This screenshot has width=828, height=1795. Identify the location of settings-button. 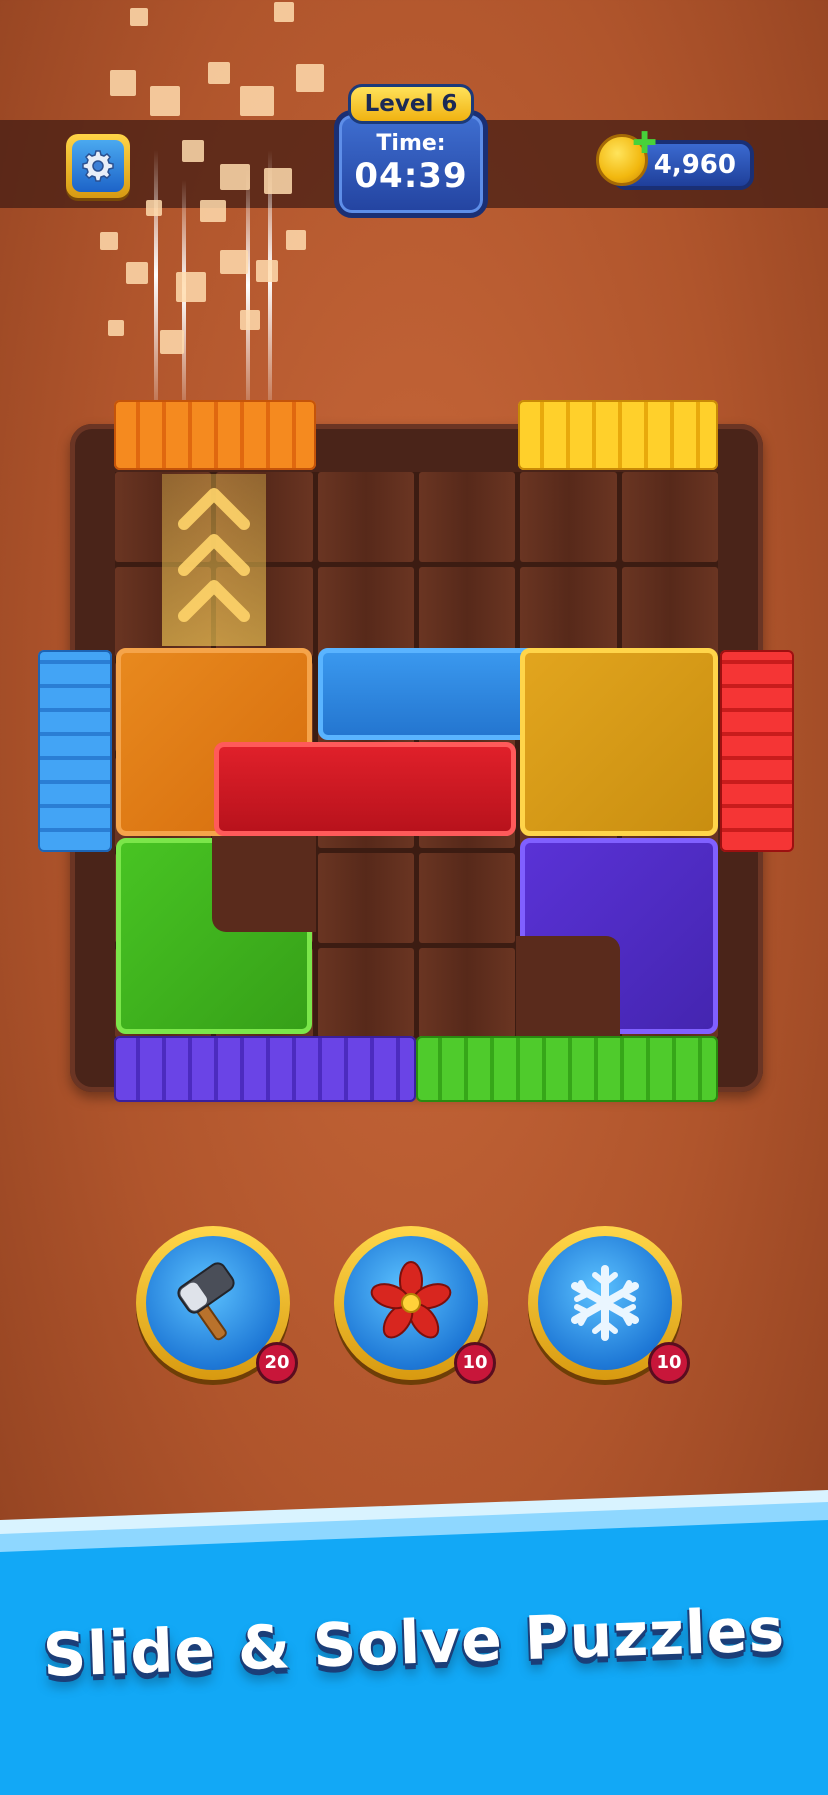
(98, 166).